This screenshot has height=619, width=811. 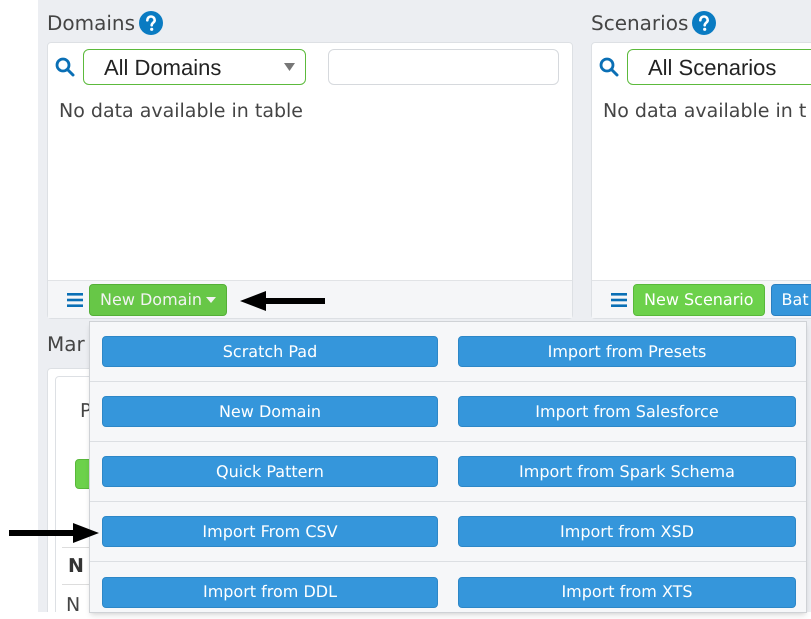 I want to click on toolbar-button: Bat, so click(x=790, y=300).